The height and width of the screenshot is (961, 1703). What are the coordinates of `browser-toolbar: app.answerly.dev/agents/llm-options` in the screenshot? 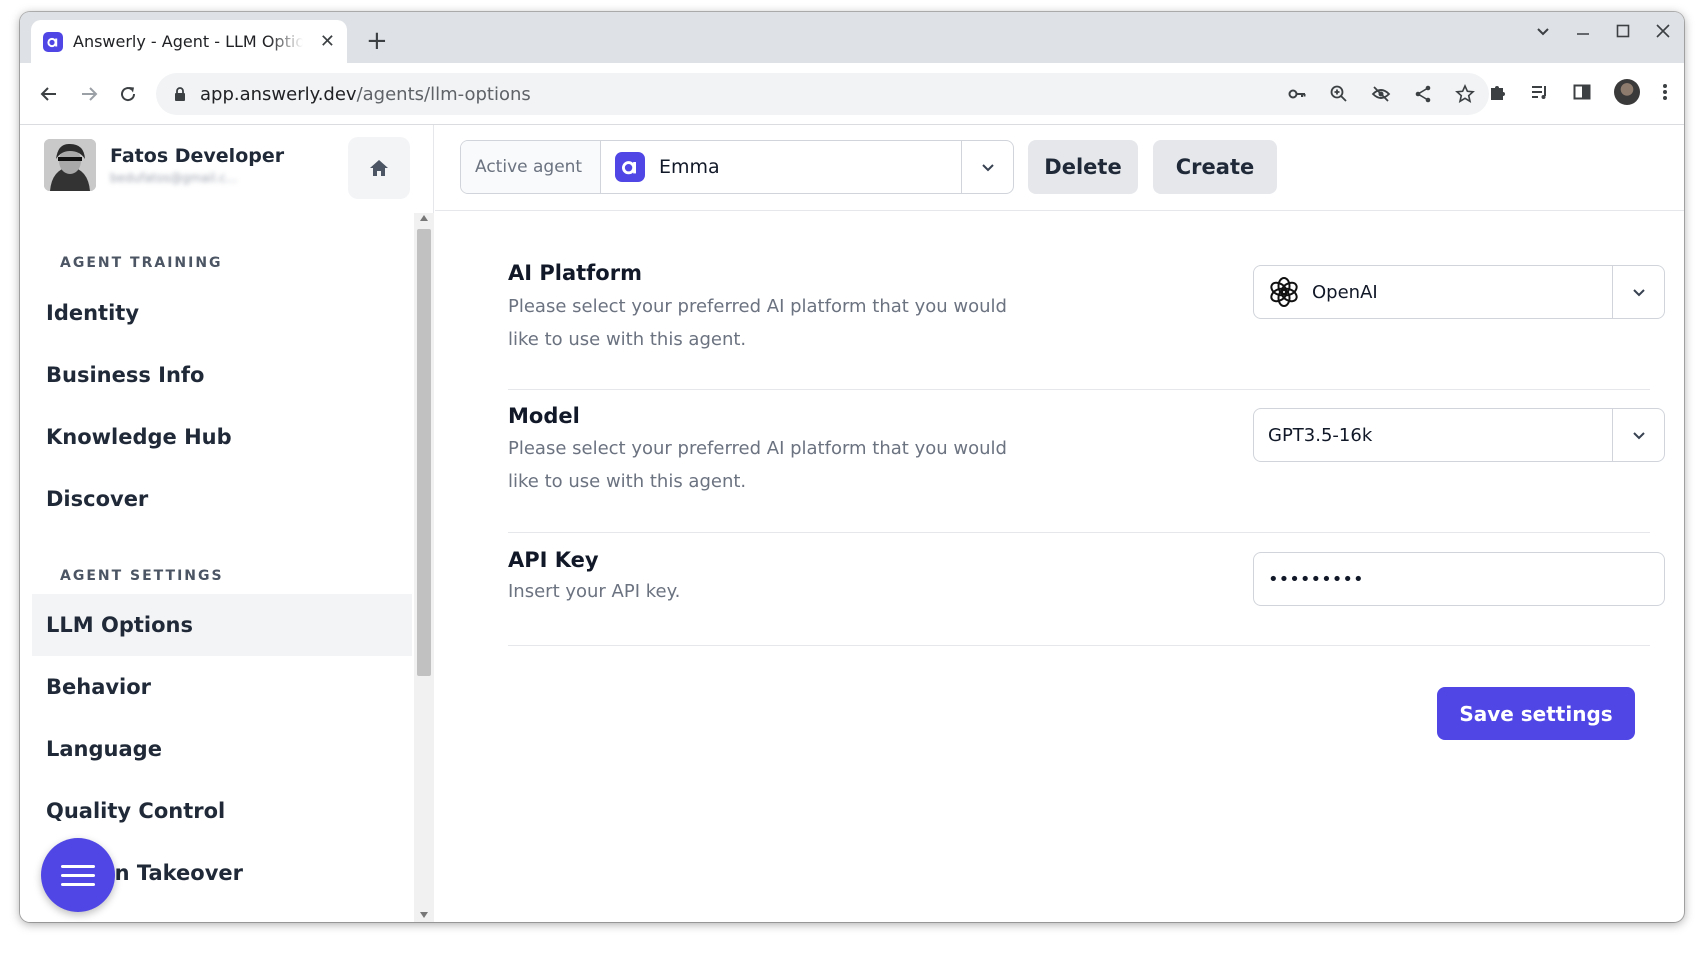 It's located at (852, 94).